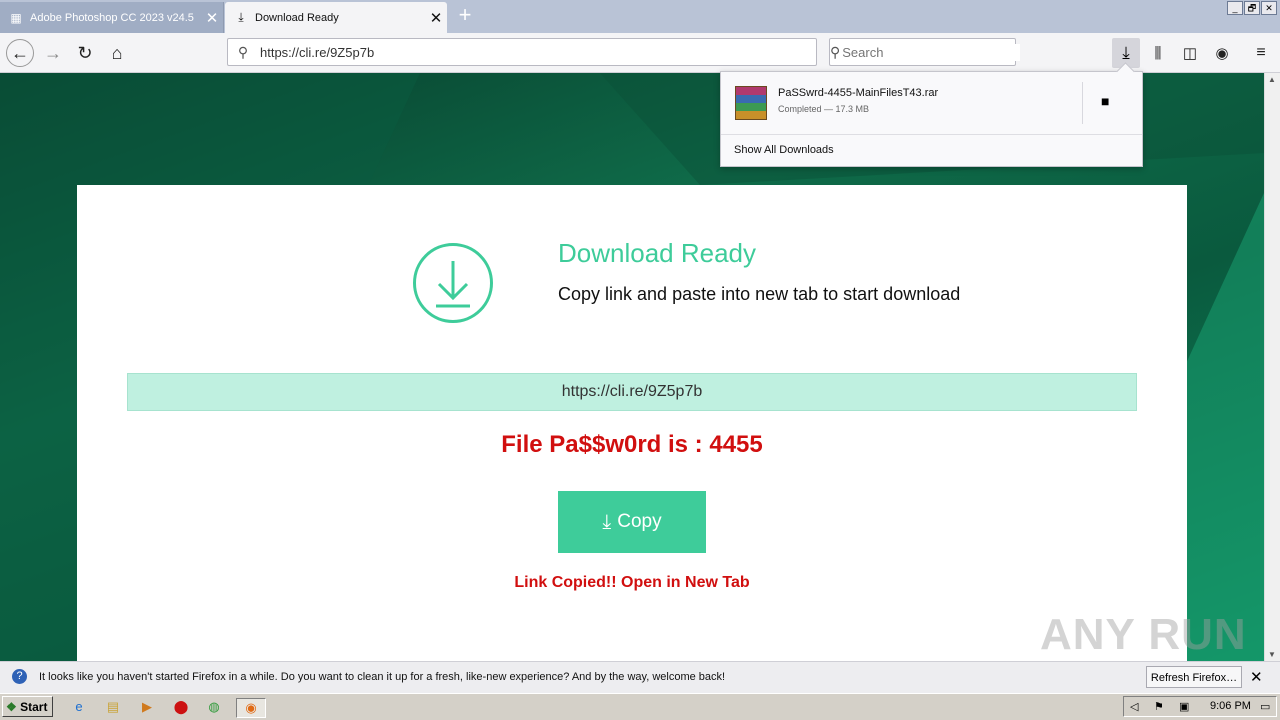 Image resolution: width=1280 pixels, height=720 pixels. I want to click on flag-icon: ⚑, so click(1159, 706).